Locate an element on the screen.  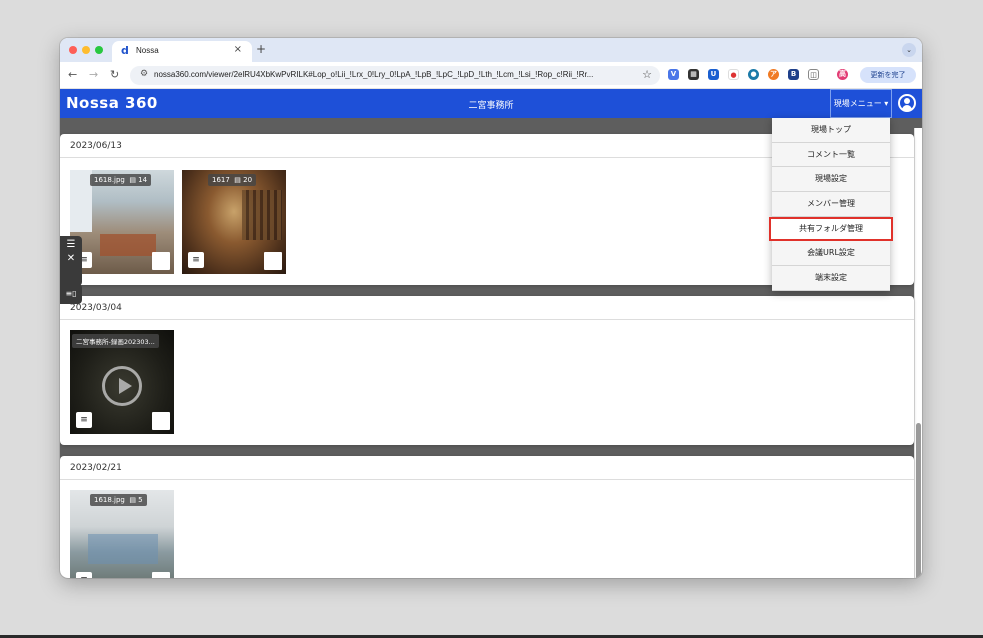
bitwarden-extension-icon: U is located at coordinates (713, 74).